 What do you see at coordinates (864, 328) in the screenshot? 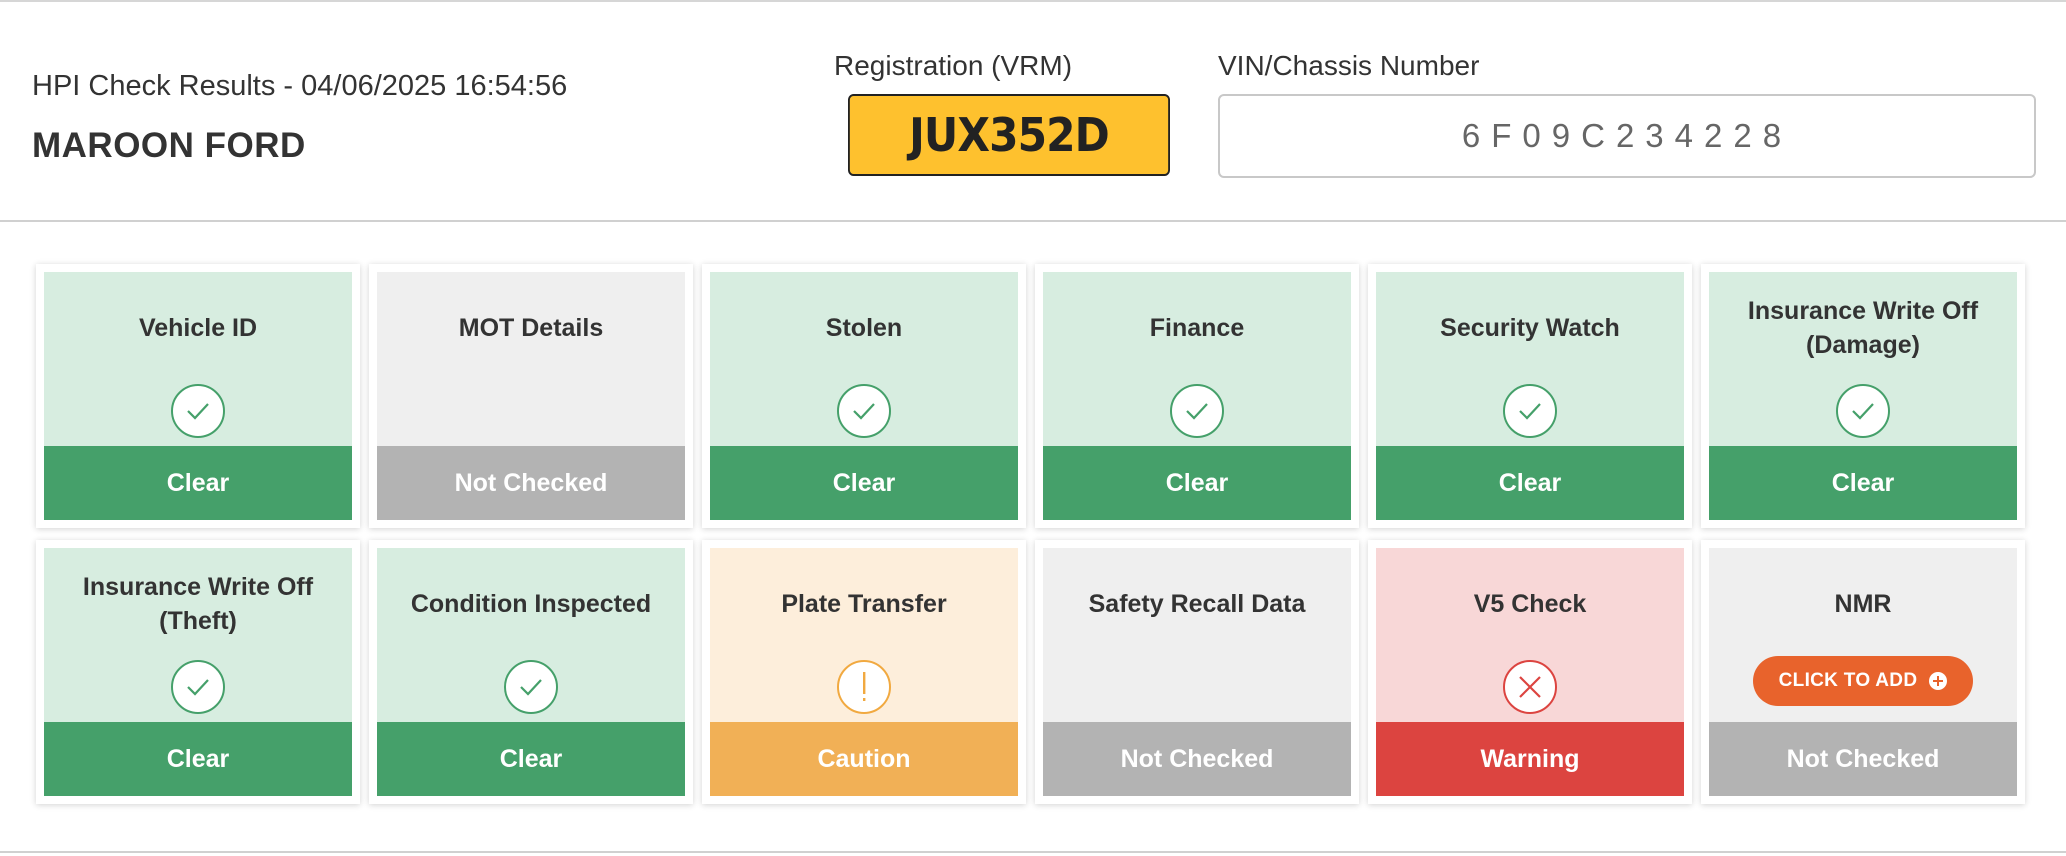
I see `card-title: Stolen` at bounding box center [864, 328].